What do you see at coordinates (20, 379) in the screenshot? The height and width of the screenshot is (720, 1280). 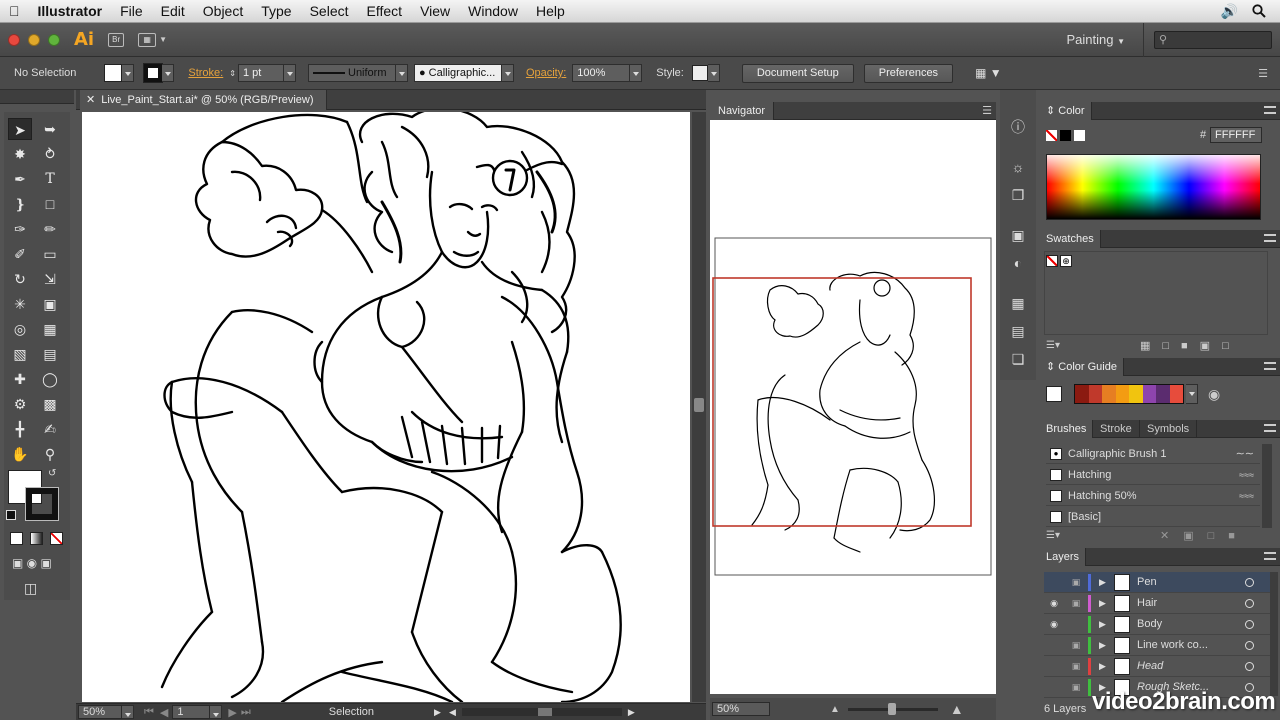 I see `eyedropper-tool-icon: ✚` at bounding box center [20, 379].